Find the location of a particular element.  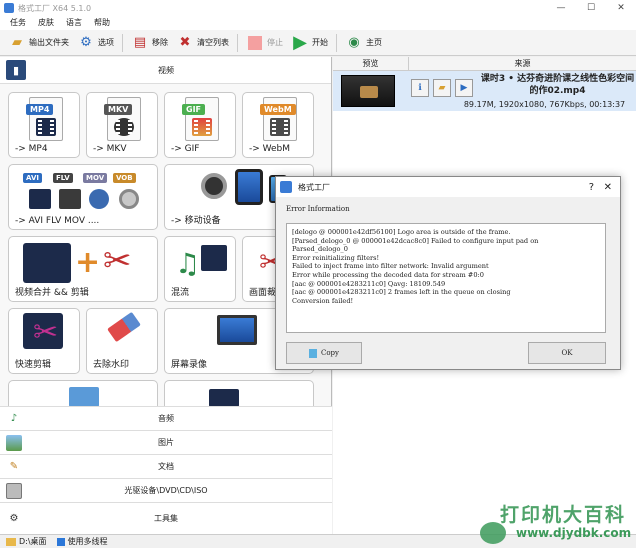

options-button: ⚙ 选项 is located at coordinates (95, 43).